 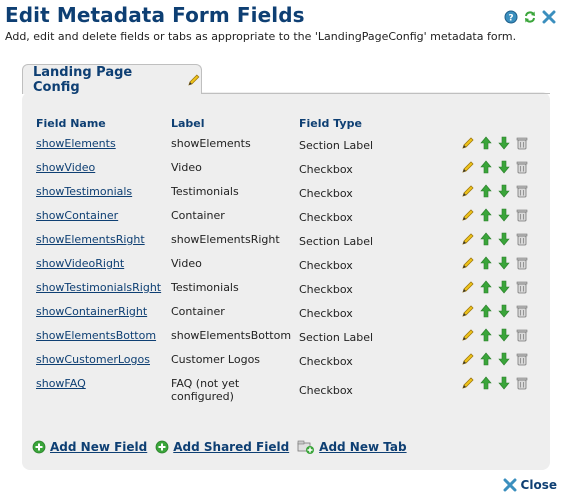 I want to click on help-icon: ?, so click(x=511, y=17).